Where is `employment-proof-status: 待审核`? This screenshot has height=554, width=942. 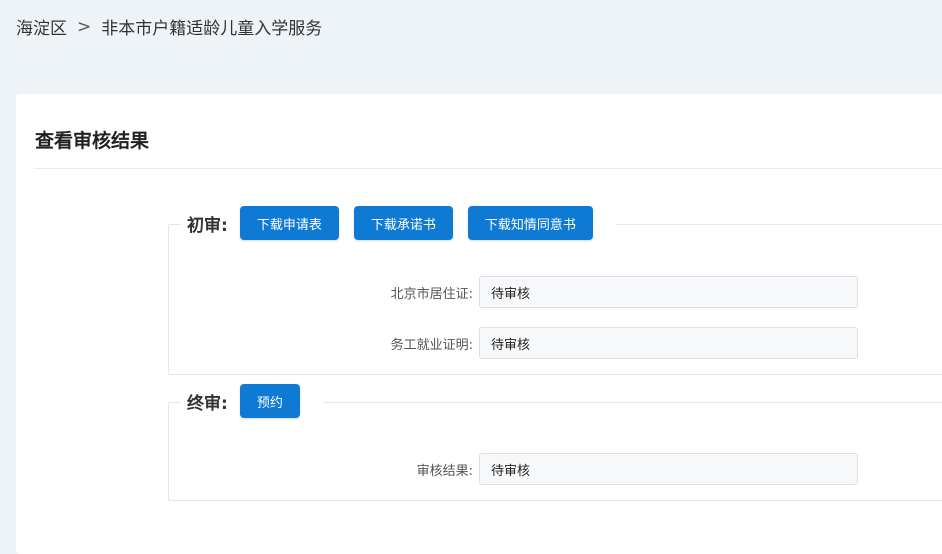
employment-proof-status: 待审核 is located at coordinates (668, 343).